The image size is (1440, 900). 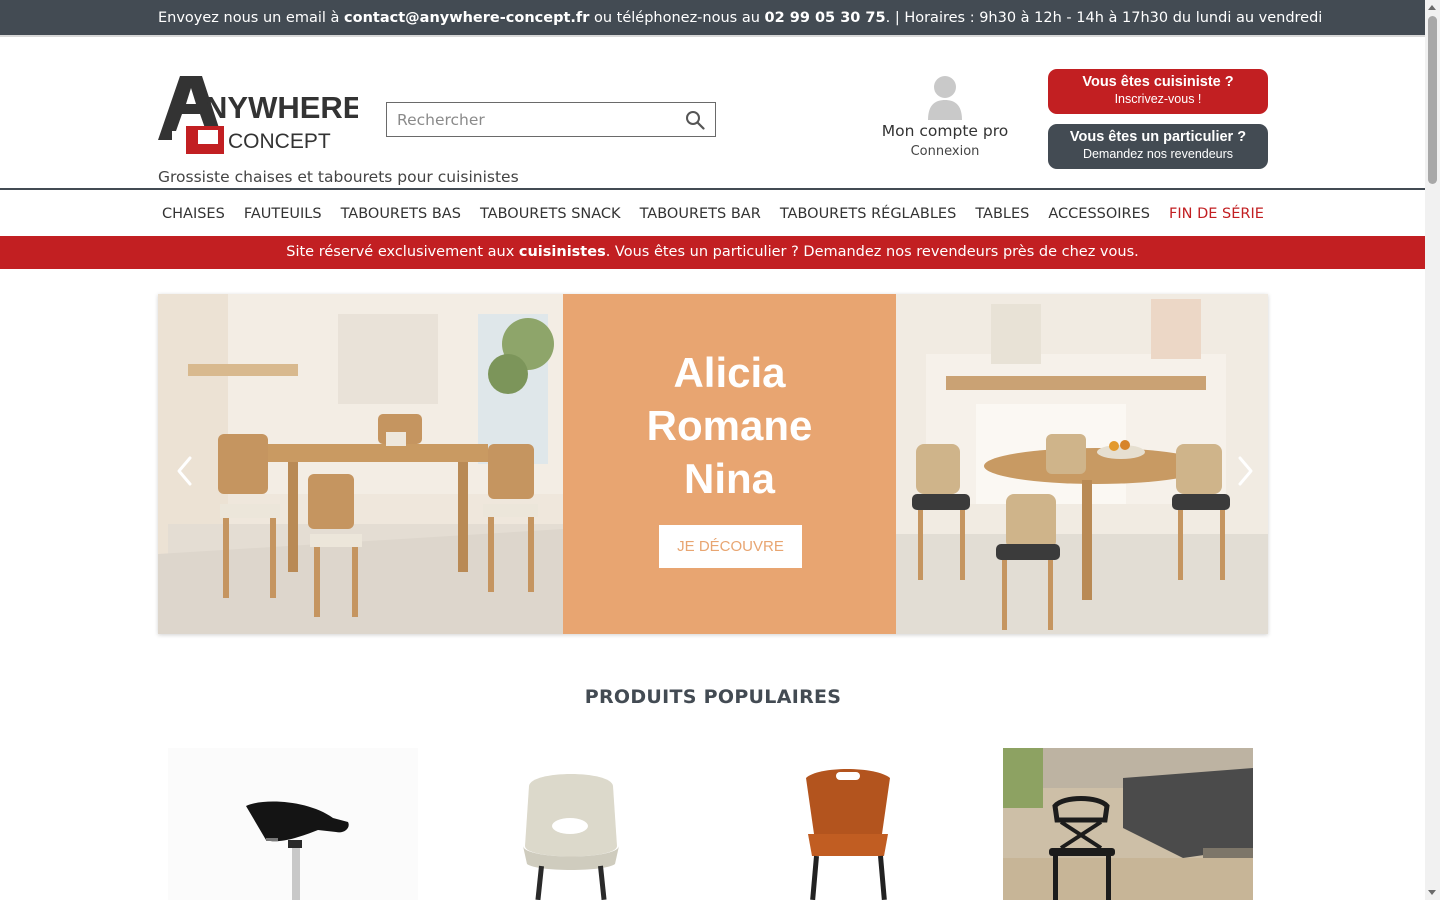 I want to click on contact-phone-link: 02 99 05 30 75, so click(x=825, y=18).